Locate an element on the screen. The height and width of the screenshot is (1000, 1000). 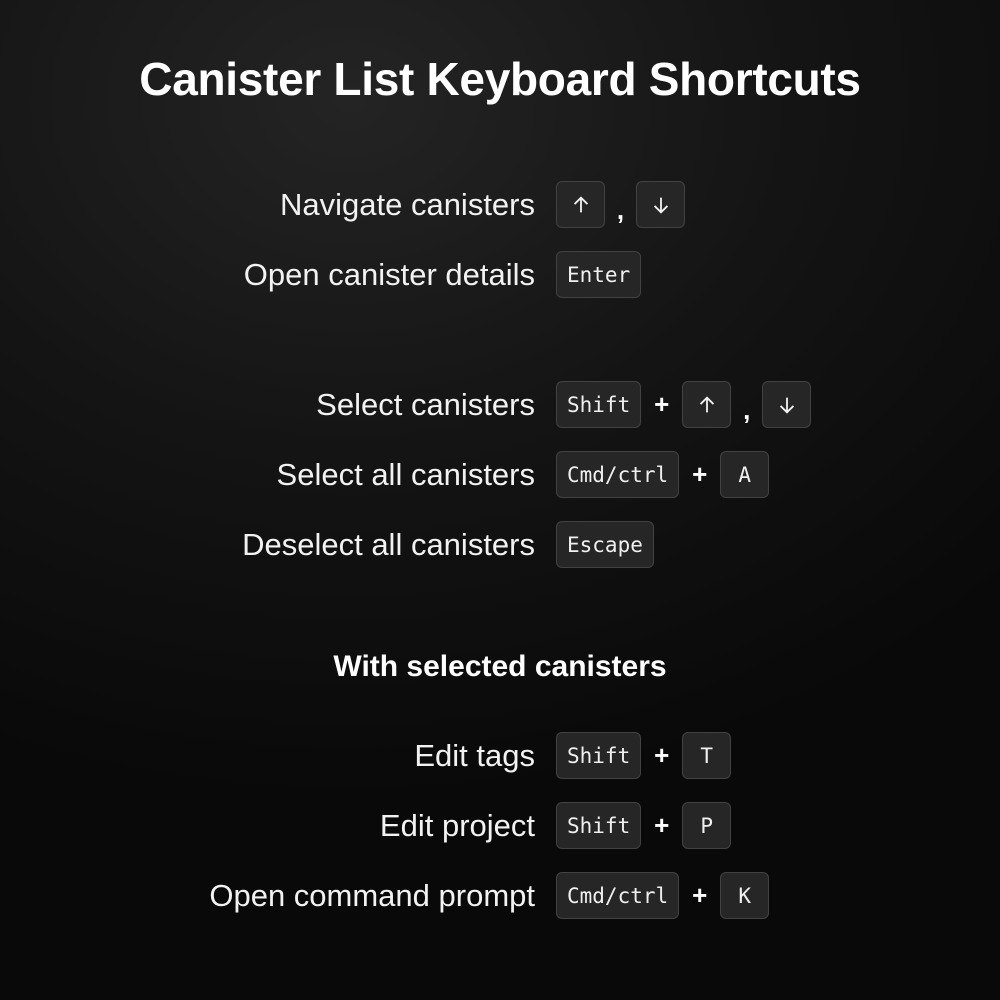
shortcut-keys: Shift + , is located at coordinates (684, 404).